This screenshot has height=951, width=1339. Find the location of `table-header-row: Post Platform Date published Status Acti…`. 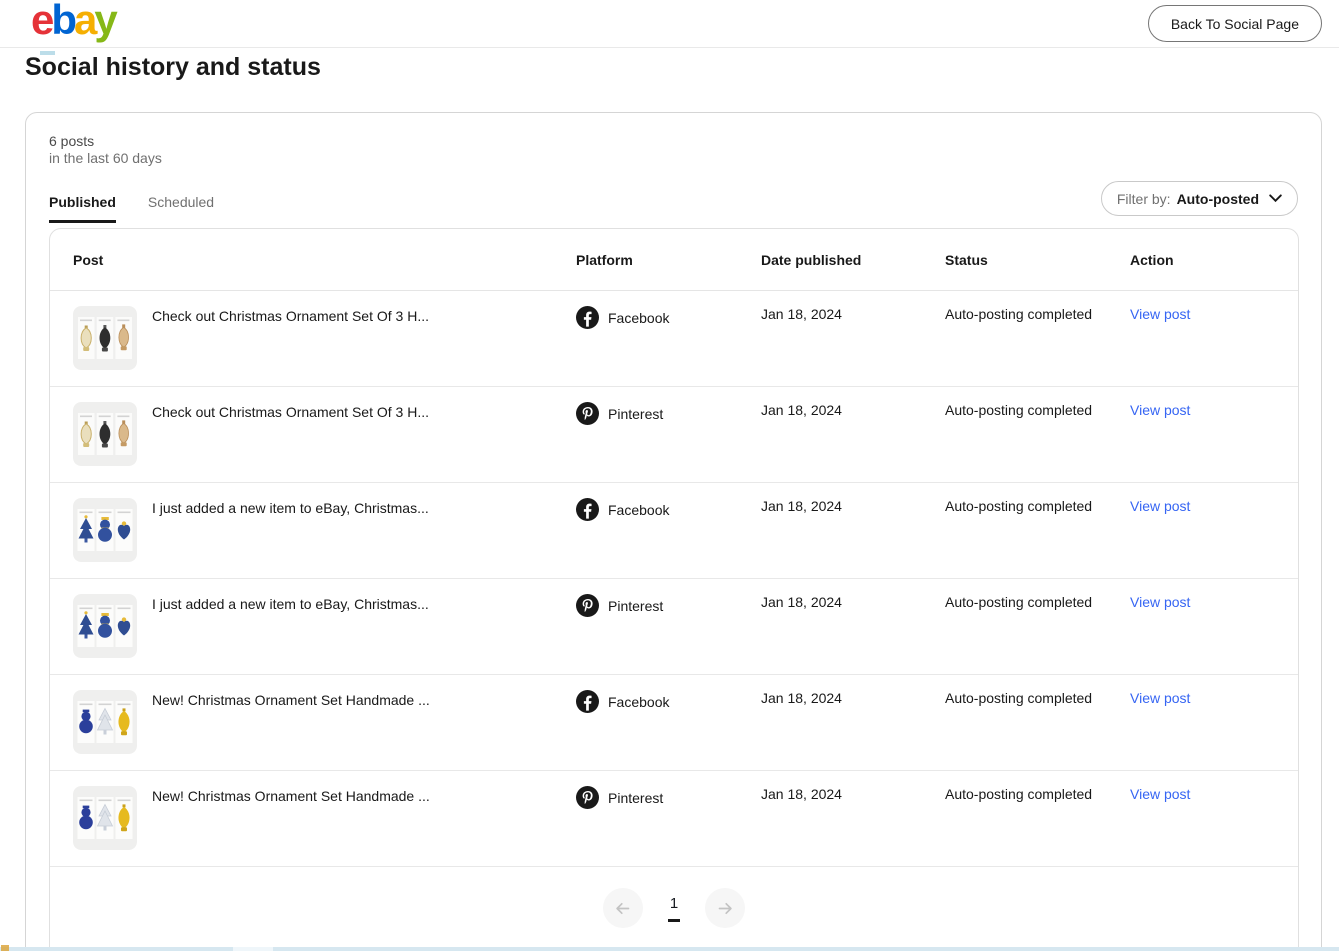

table-header-row: Post Platform Date published Status Acti… is located at coordinates (674, 260).